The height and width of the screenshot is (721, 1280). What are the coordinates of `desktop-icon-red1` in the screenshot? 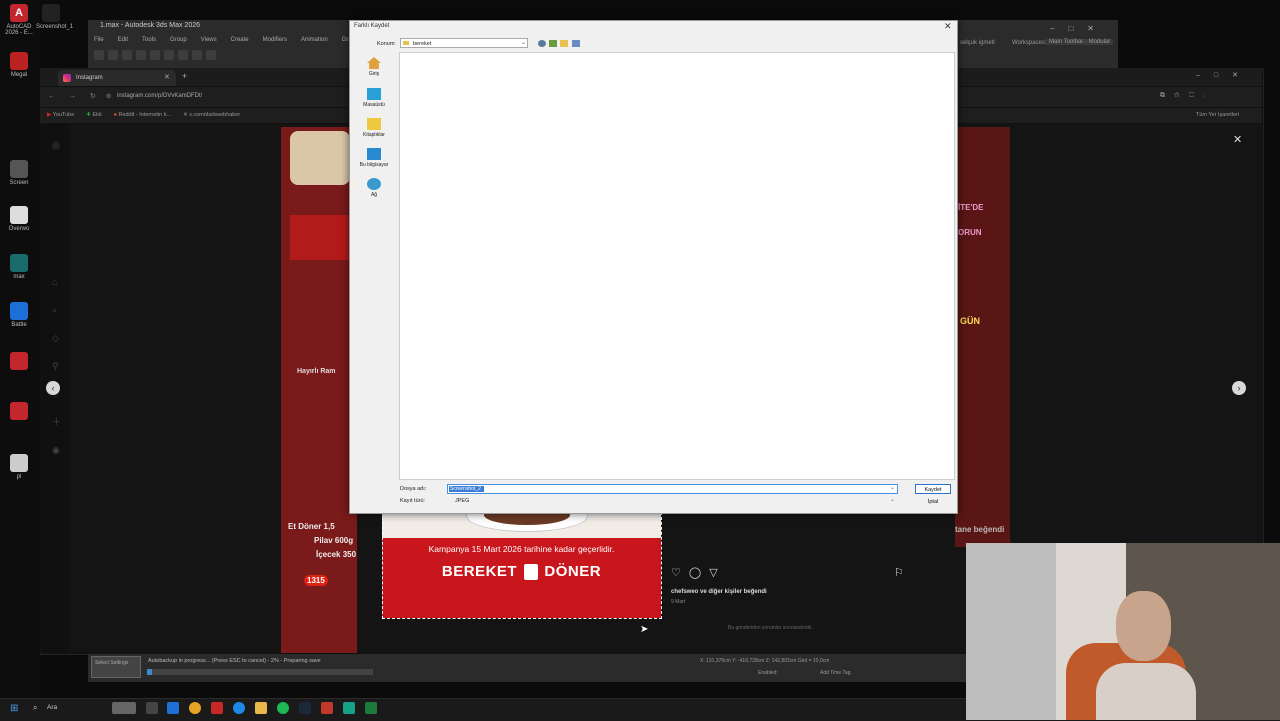 It's located at (19, 362).